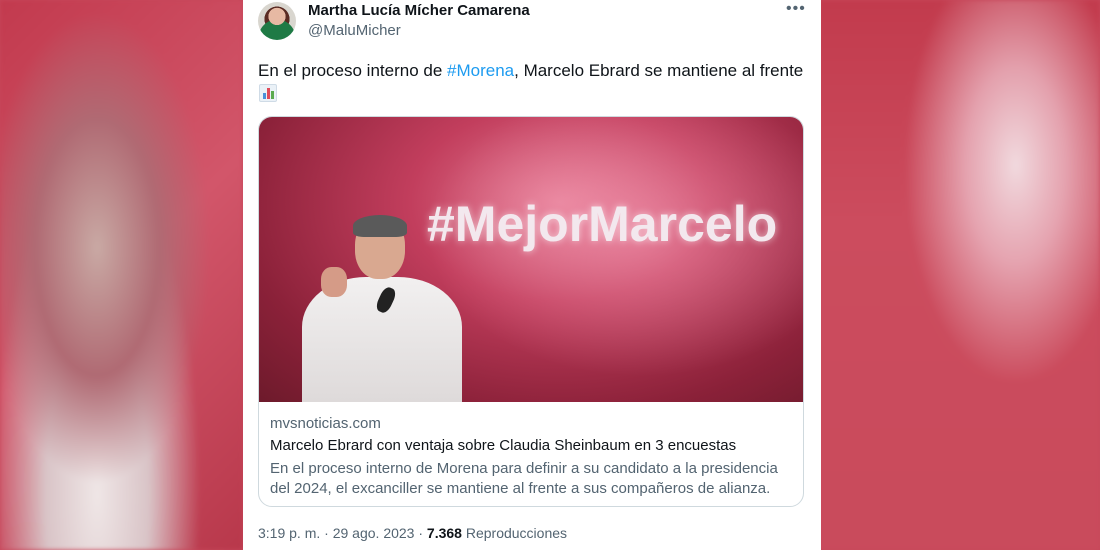 This screenshot has width=1100, height=550. I want to click on link-domain: mvsnoticias.com, so click(325, 423).